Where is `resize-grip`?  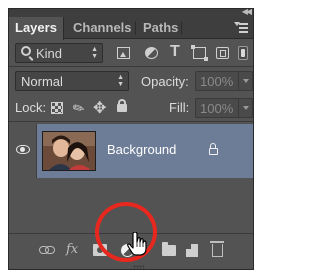 resize-grip is located at coordinates (139, 267).